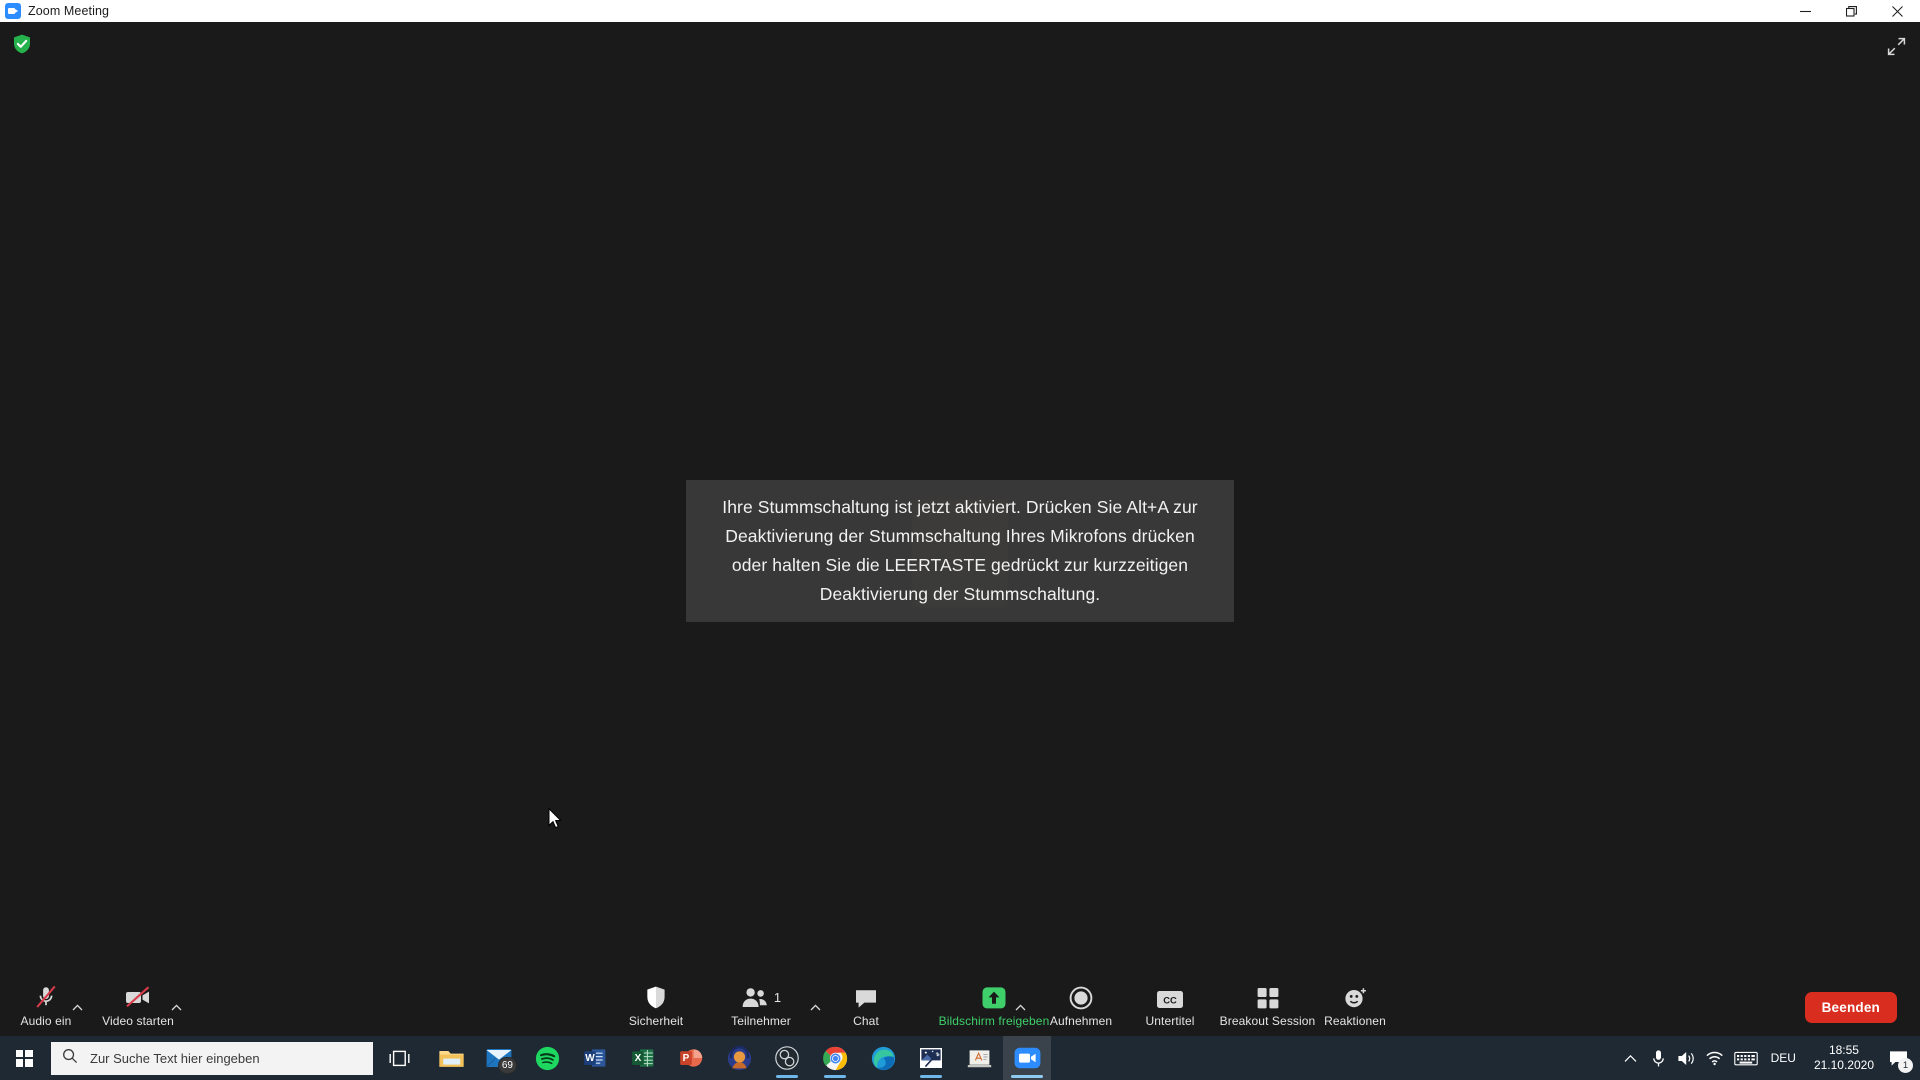 Image resolution: width=1920 pixels, height=1080 pixels. Describe the element at coordinates (761, 1021) in the screenshot. I see `toolbar-participants-label: Teilnehmer` at that location.